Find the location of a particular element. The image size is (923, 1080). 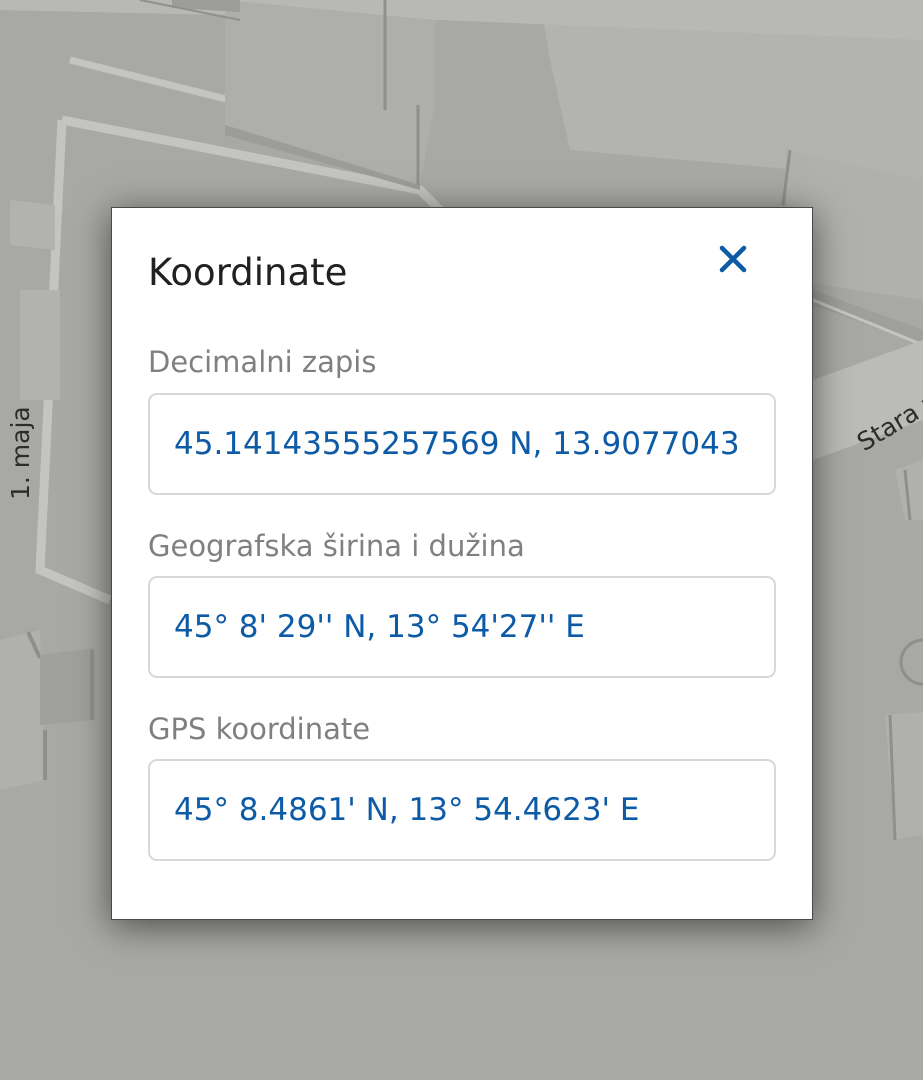

dialog-title: Koordinate is located at coordinates (248, 272).